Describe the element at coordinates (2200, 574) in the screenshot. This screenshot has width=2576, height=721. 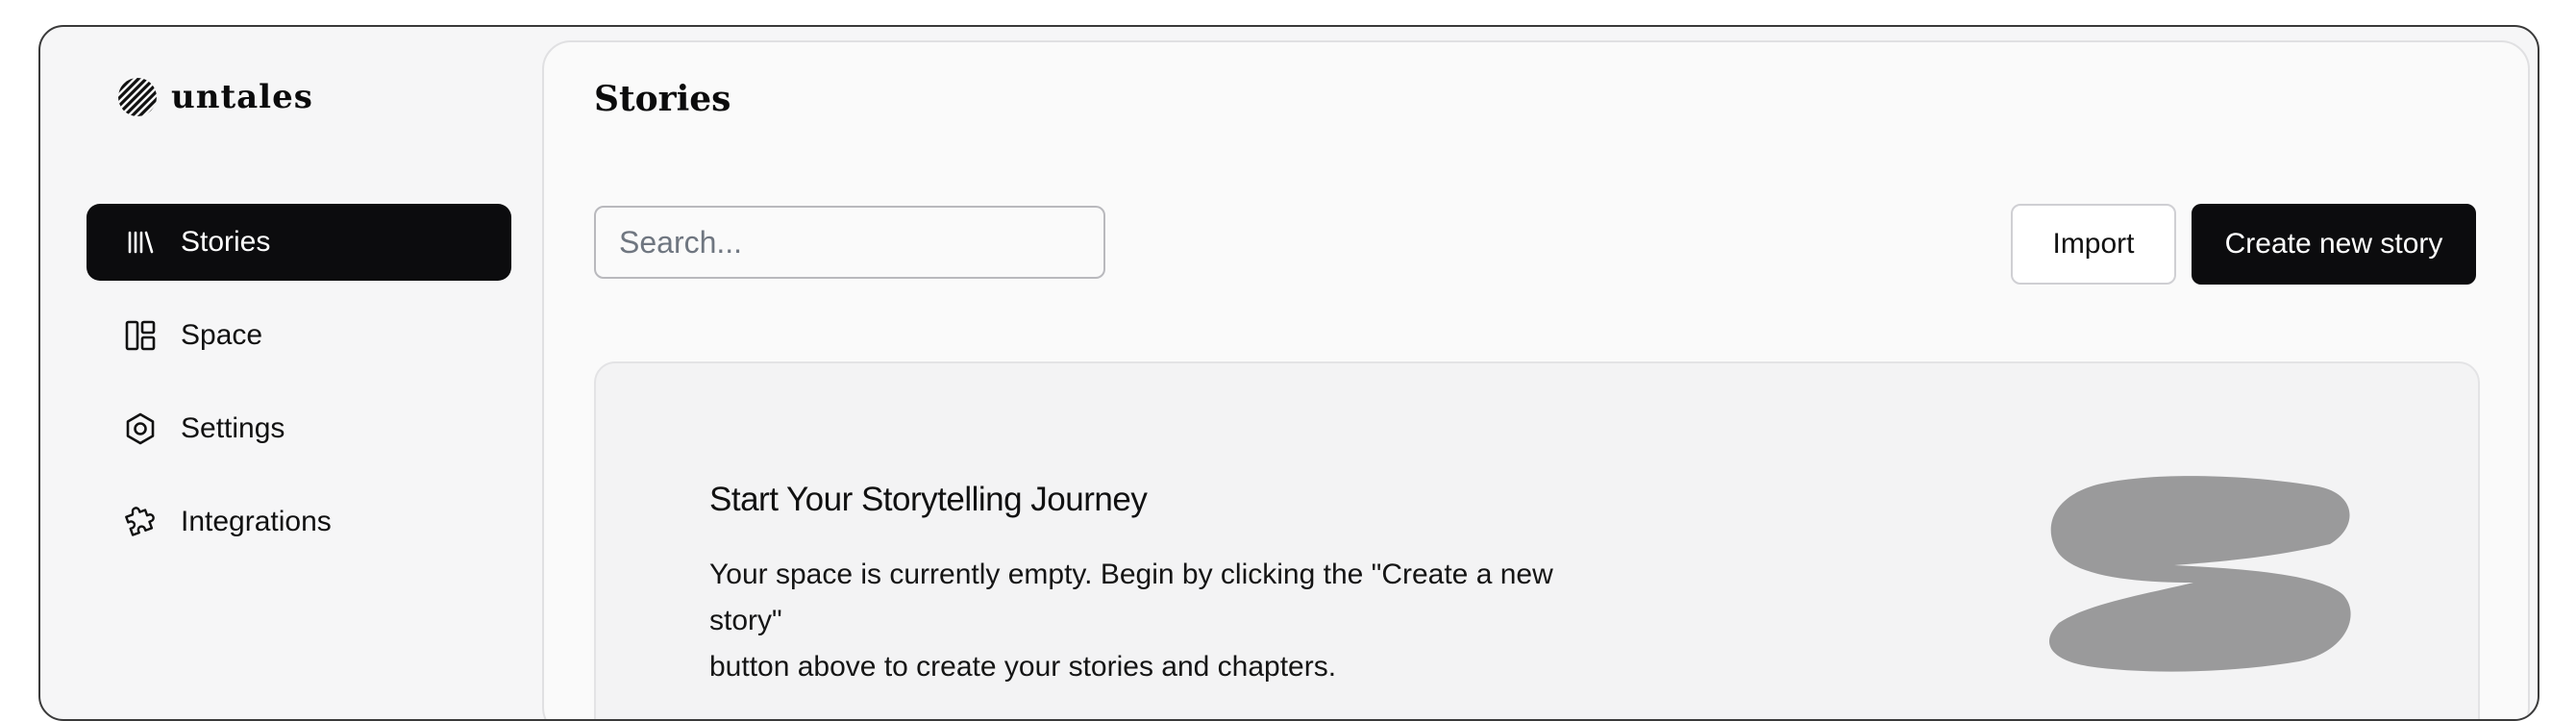
I see `empty-state-illustration` at that location.